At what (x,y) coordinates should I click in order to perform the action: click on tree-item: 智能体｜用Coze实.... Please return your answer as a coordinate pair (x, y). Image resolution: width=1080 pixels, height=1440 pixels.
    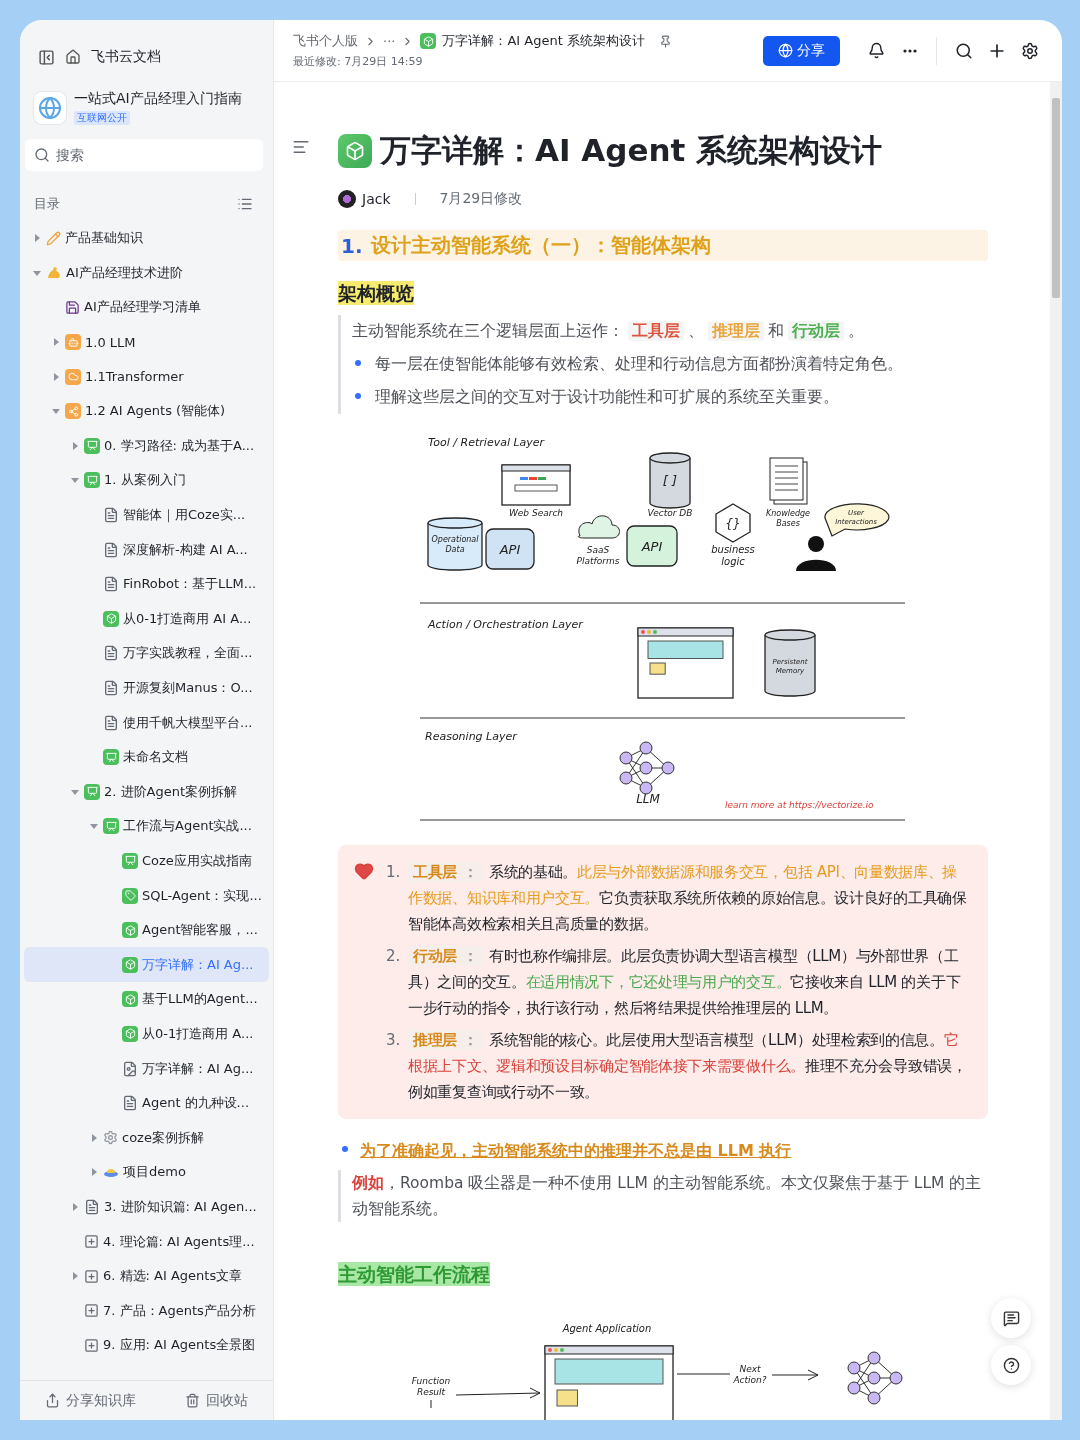
    Looking at the image, I should click on (146, 515).